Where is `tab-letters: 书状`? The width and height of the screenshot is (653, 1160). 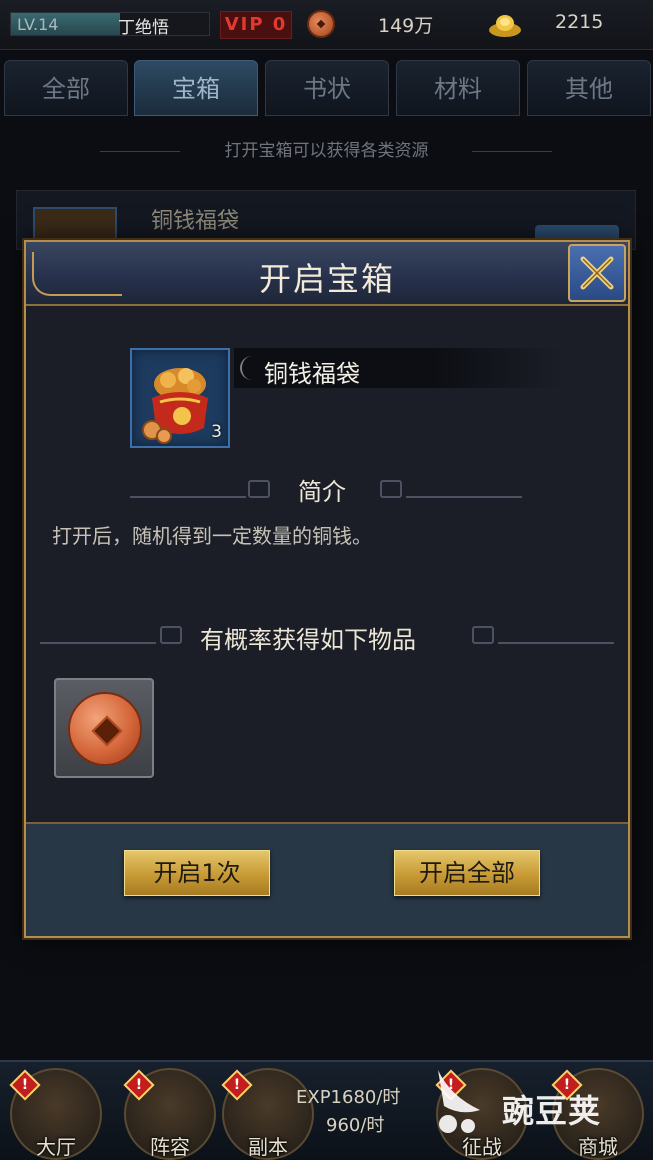
tab-letters: 书状 is located at coordinates (327, 88).